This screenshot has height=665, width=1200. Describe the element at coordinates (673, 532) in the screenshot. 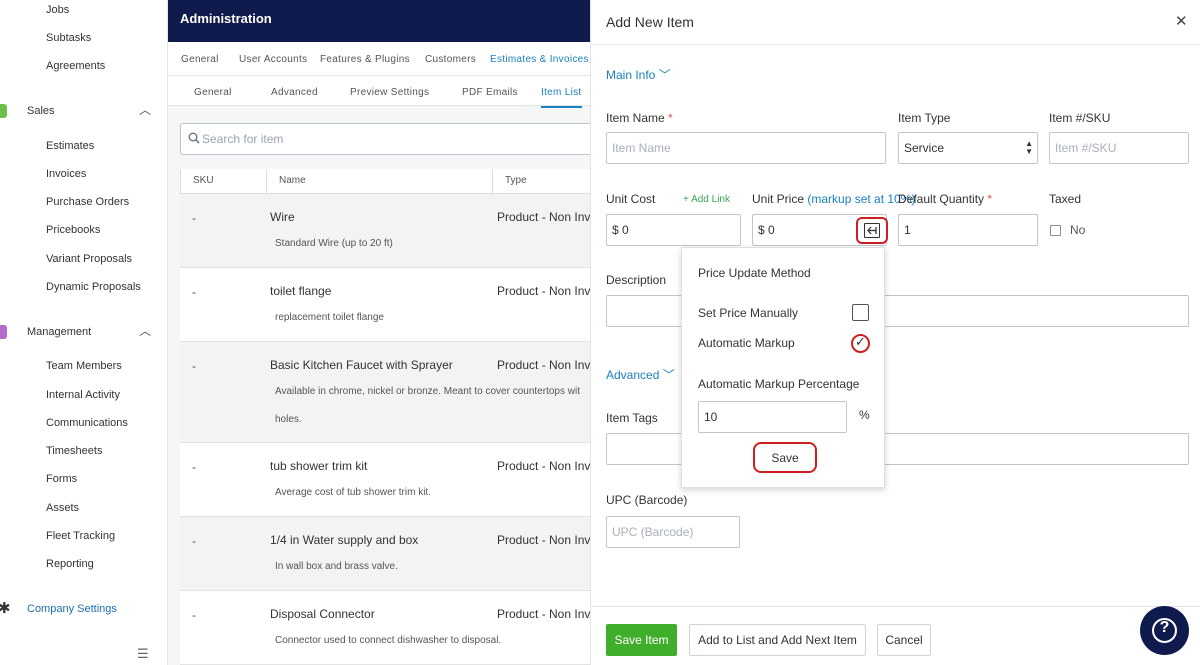

I see `upc-input` at that location.